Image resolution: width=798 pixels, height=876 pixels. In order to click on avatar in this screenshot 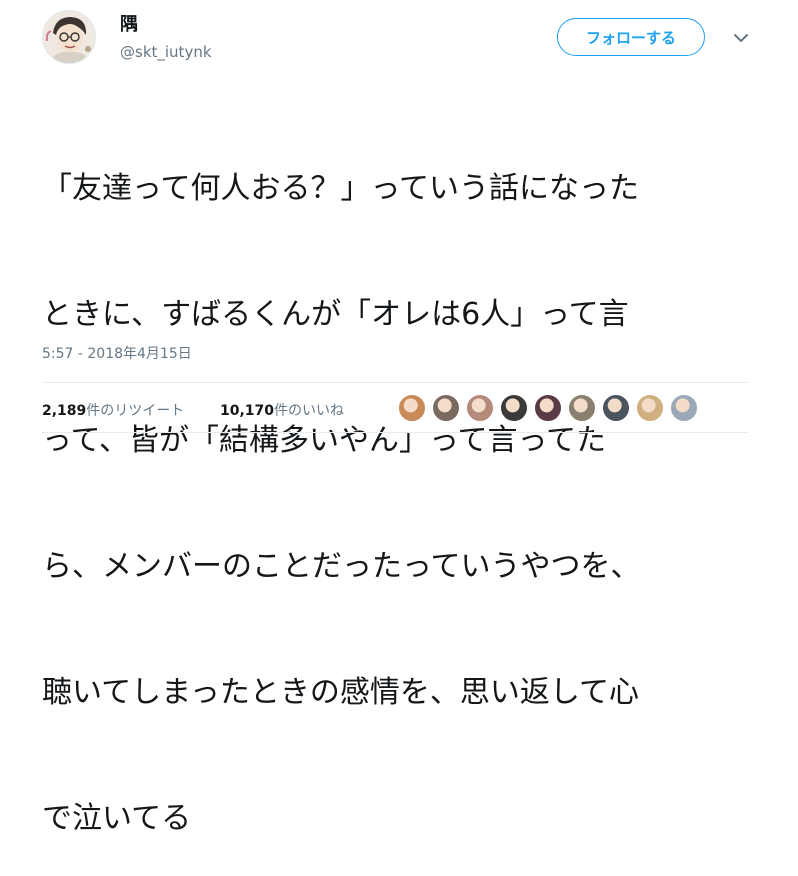, I will do `click(69, 37)`.